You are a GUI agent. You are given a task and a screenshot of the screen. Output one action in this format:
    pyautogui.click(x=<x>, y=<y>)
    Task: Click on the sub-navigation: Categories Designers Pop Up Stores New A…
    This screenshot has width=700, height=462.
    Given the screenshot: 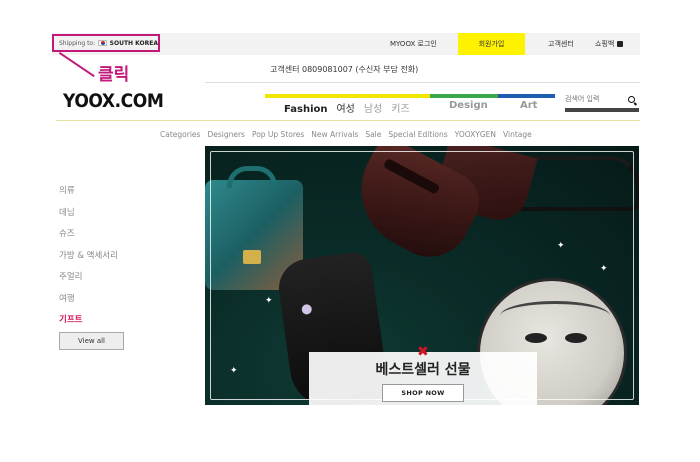 What is the action you would take?
    pyautogui.click(x=346, y=134)
    